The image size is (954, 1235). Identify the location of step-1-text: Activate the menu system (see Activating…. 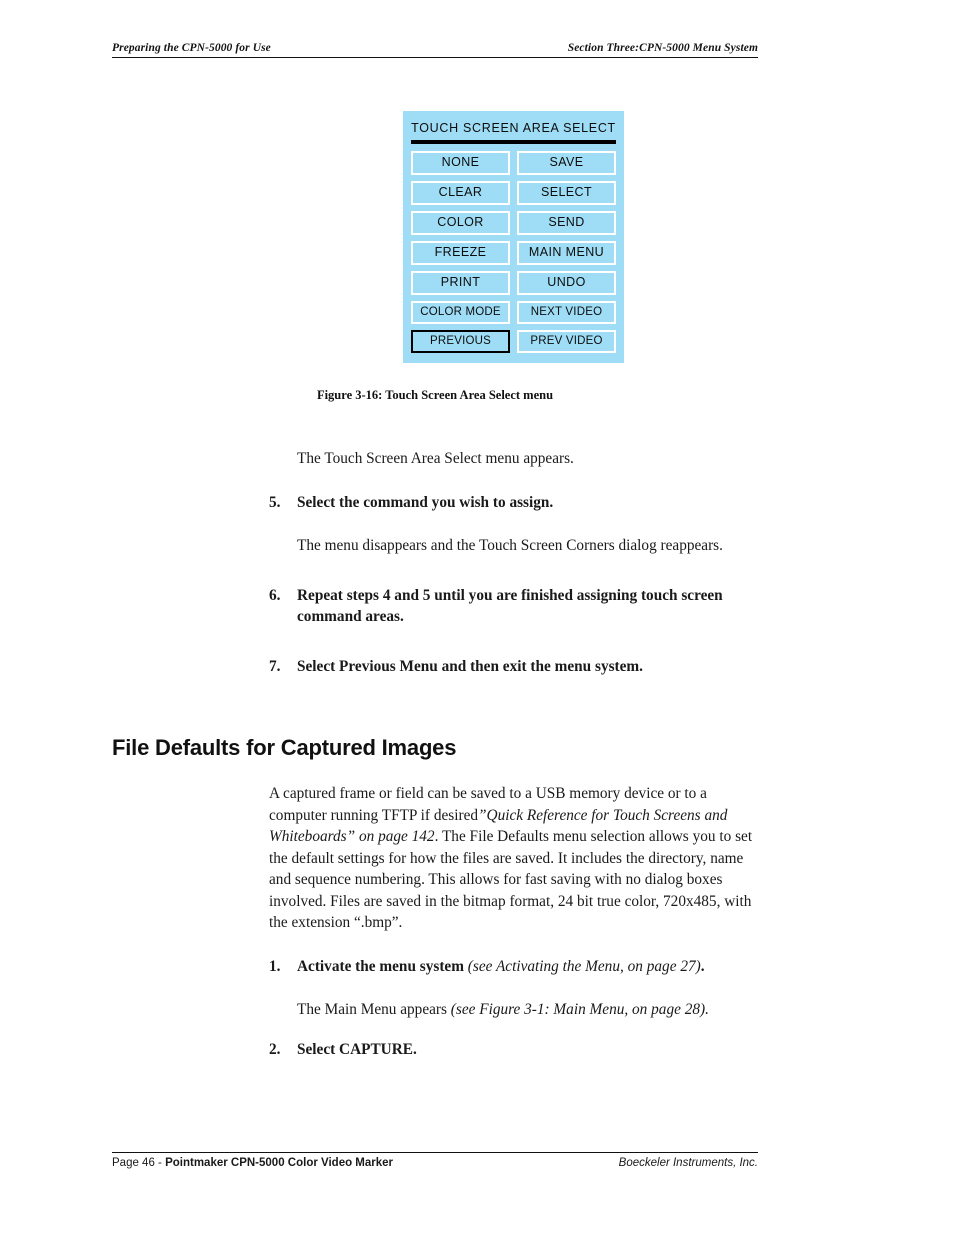
(527, 967).